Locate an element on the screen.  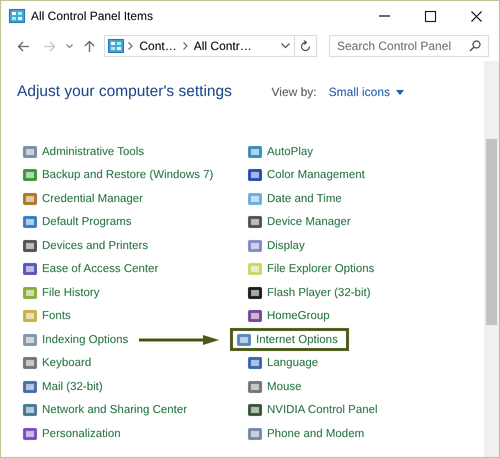
maximize-icon is located at coordinates (430, 16).